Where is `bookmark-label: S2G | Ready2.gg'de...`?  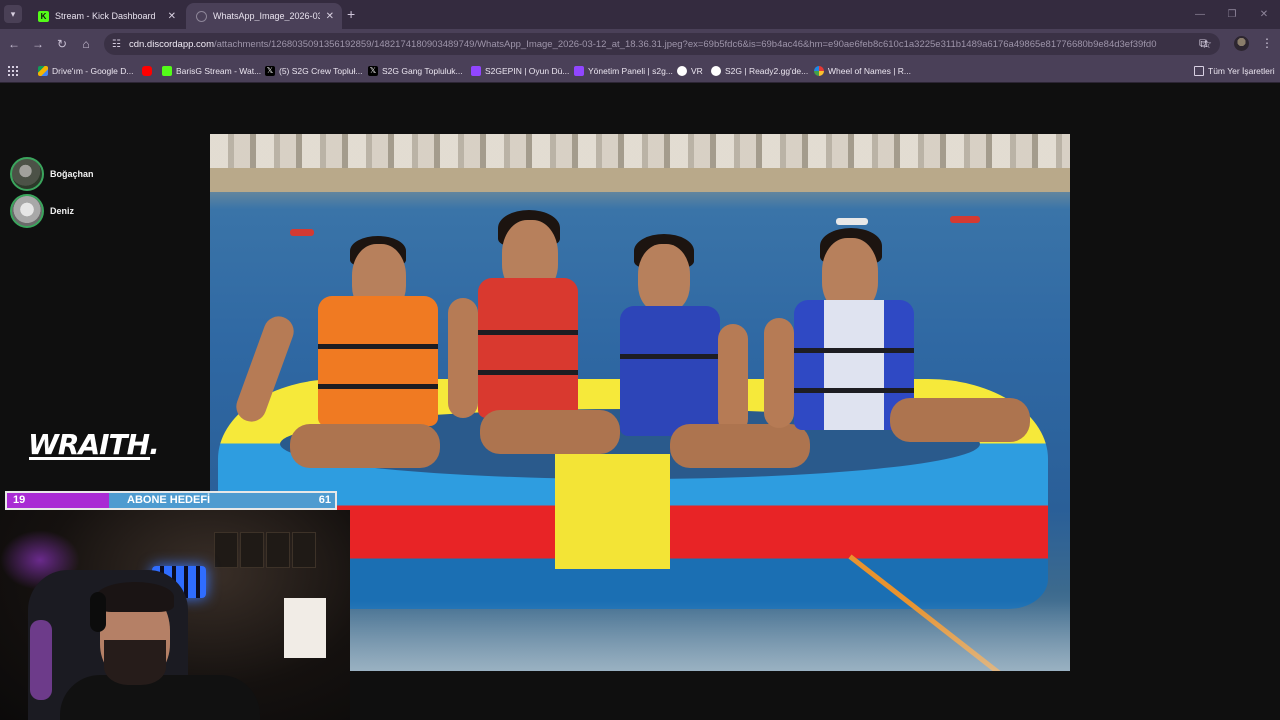
bookmark-label: S2G | Ready2.gg'de... is located at coordinates (767, 71).